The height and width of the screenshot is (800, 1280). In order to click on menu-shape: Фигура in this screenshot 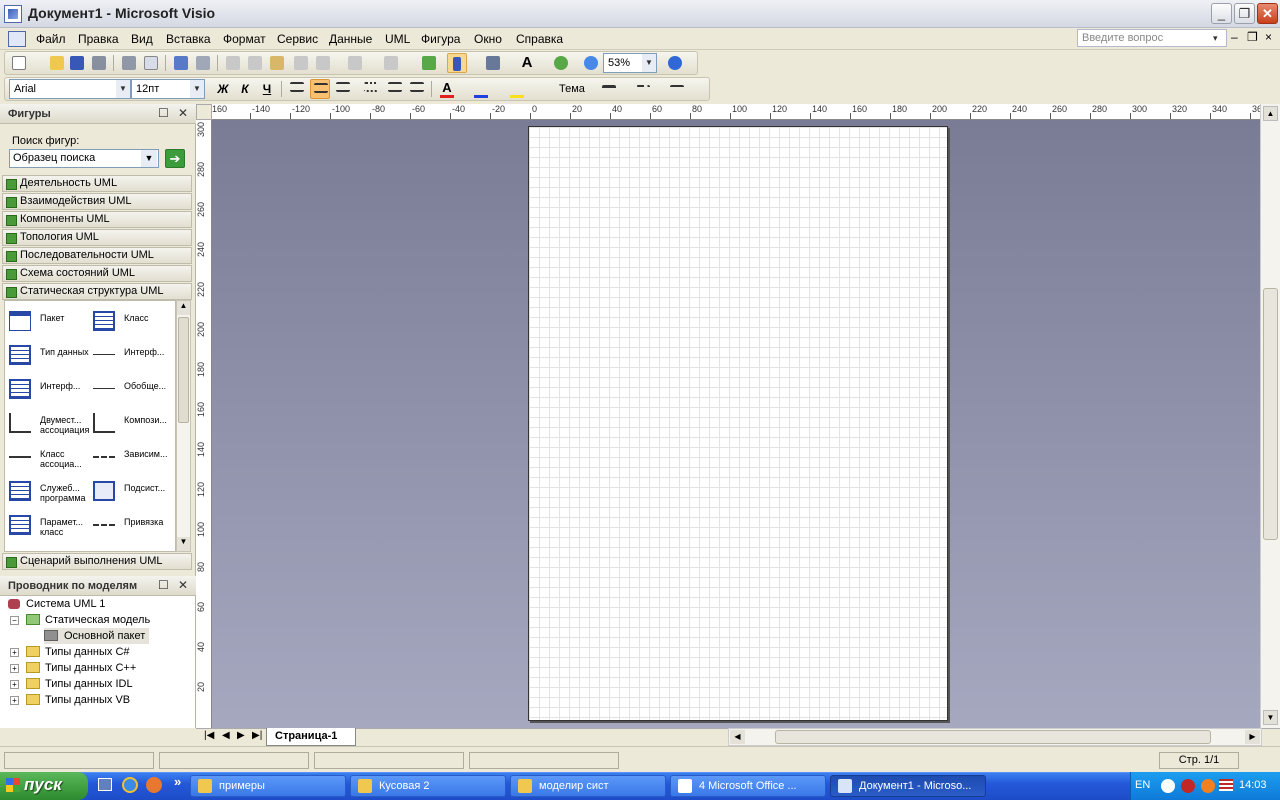, I will do `click(440, 39)`.